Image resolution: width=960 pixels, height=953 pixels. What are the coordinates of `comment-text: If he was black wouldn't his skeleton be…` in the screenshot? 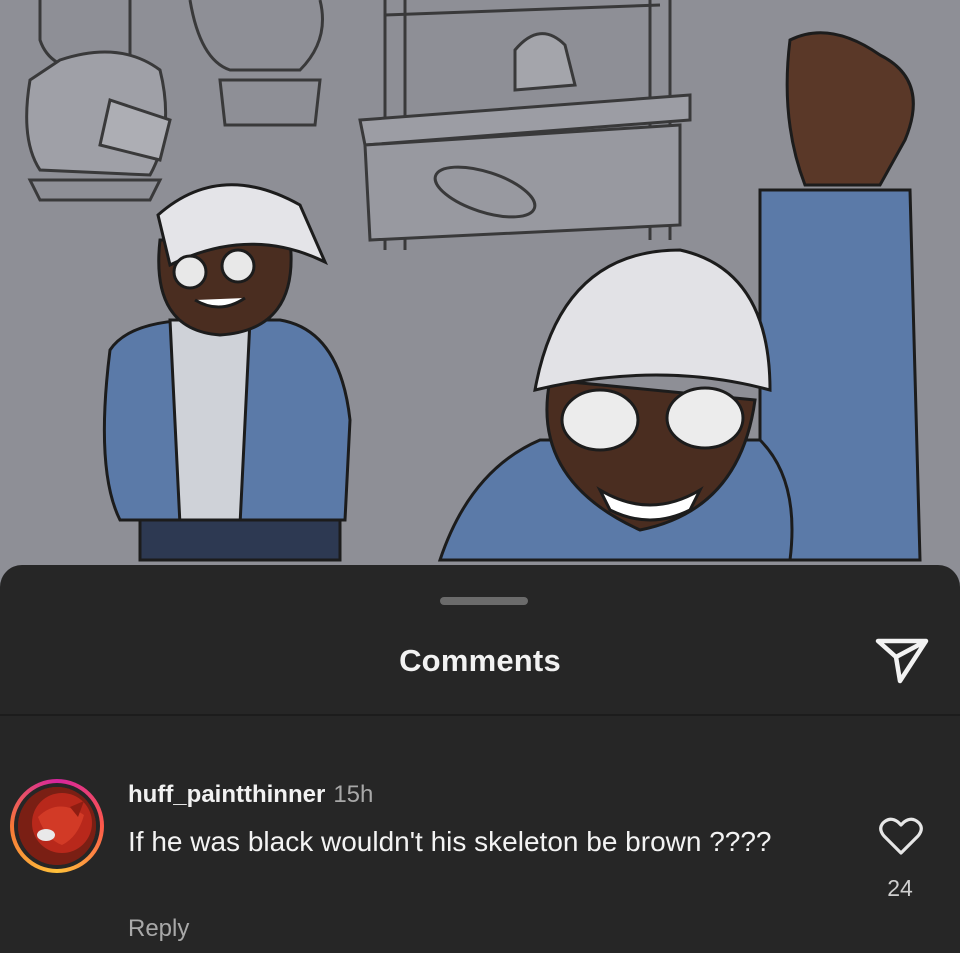 It's located at (450, 841).